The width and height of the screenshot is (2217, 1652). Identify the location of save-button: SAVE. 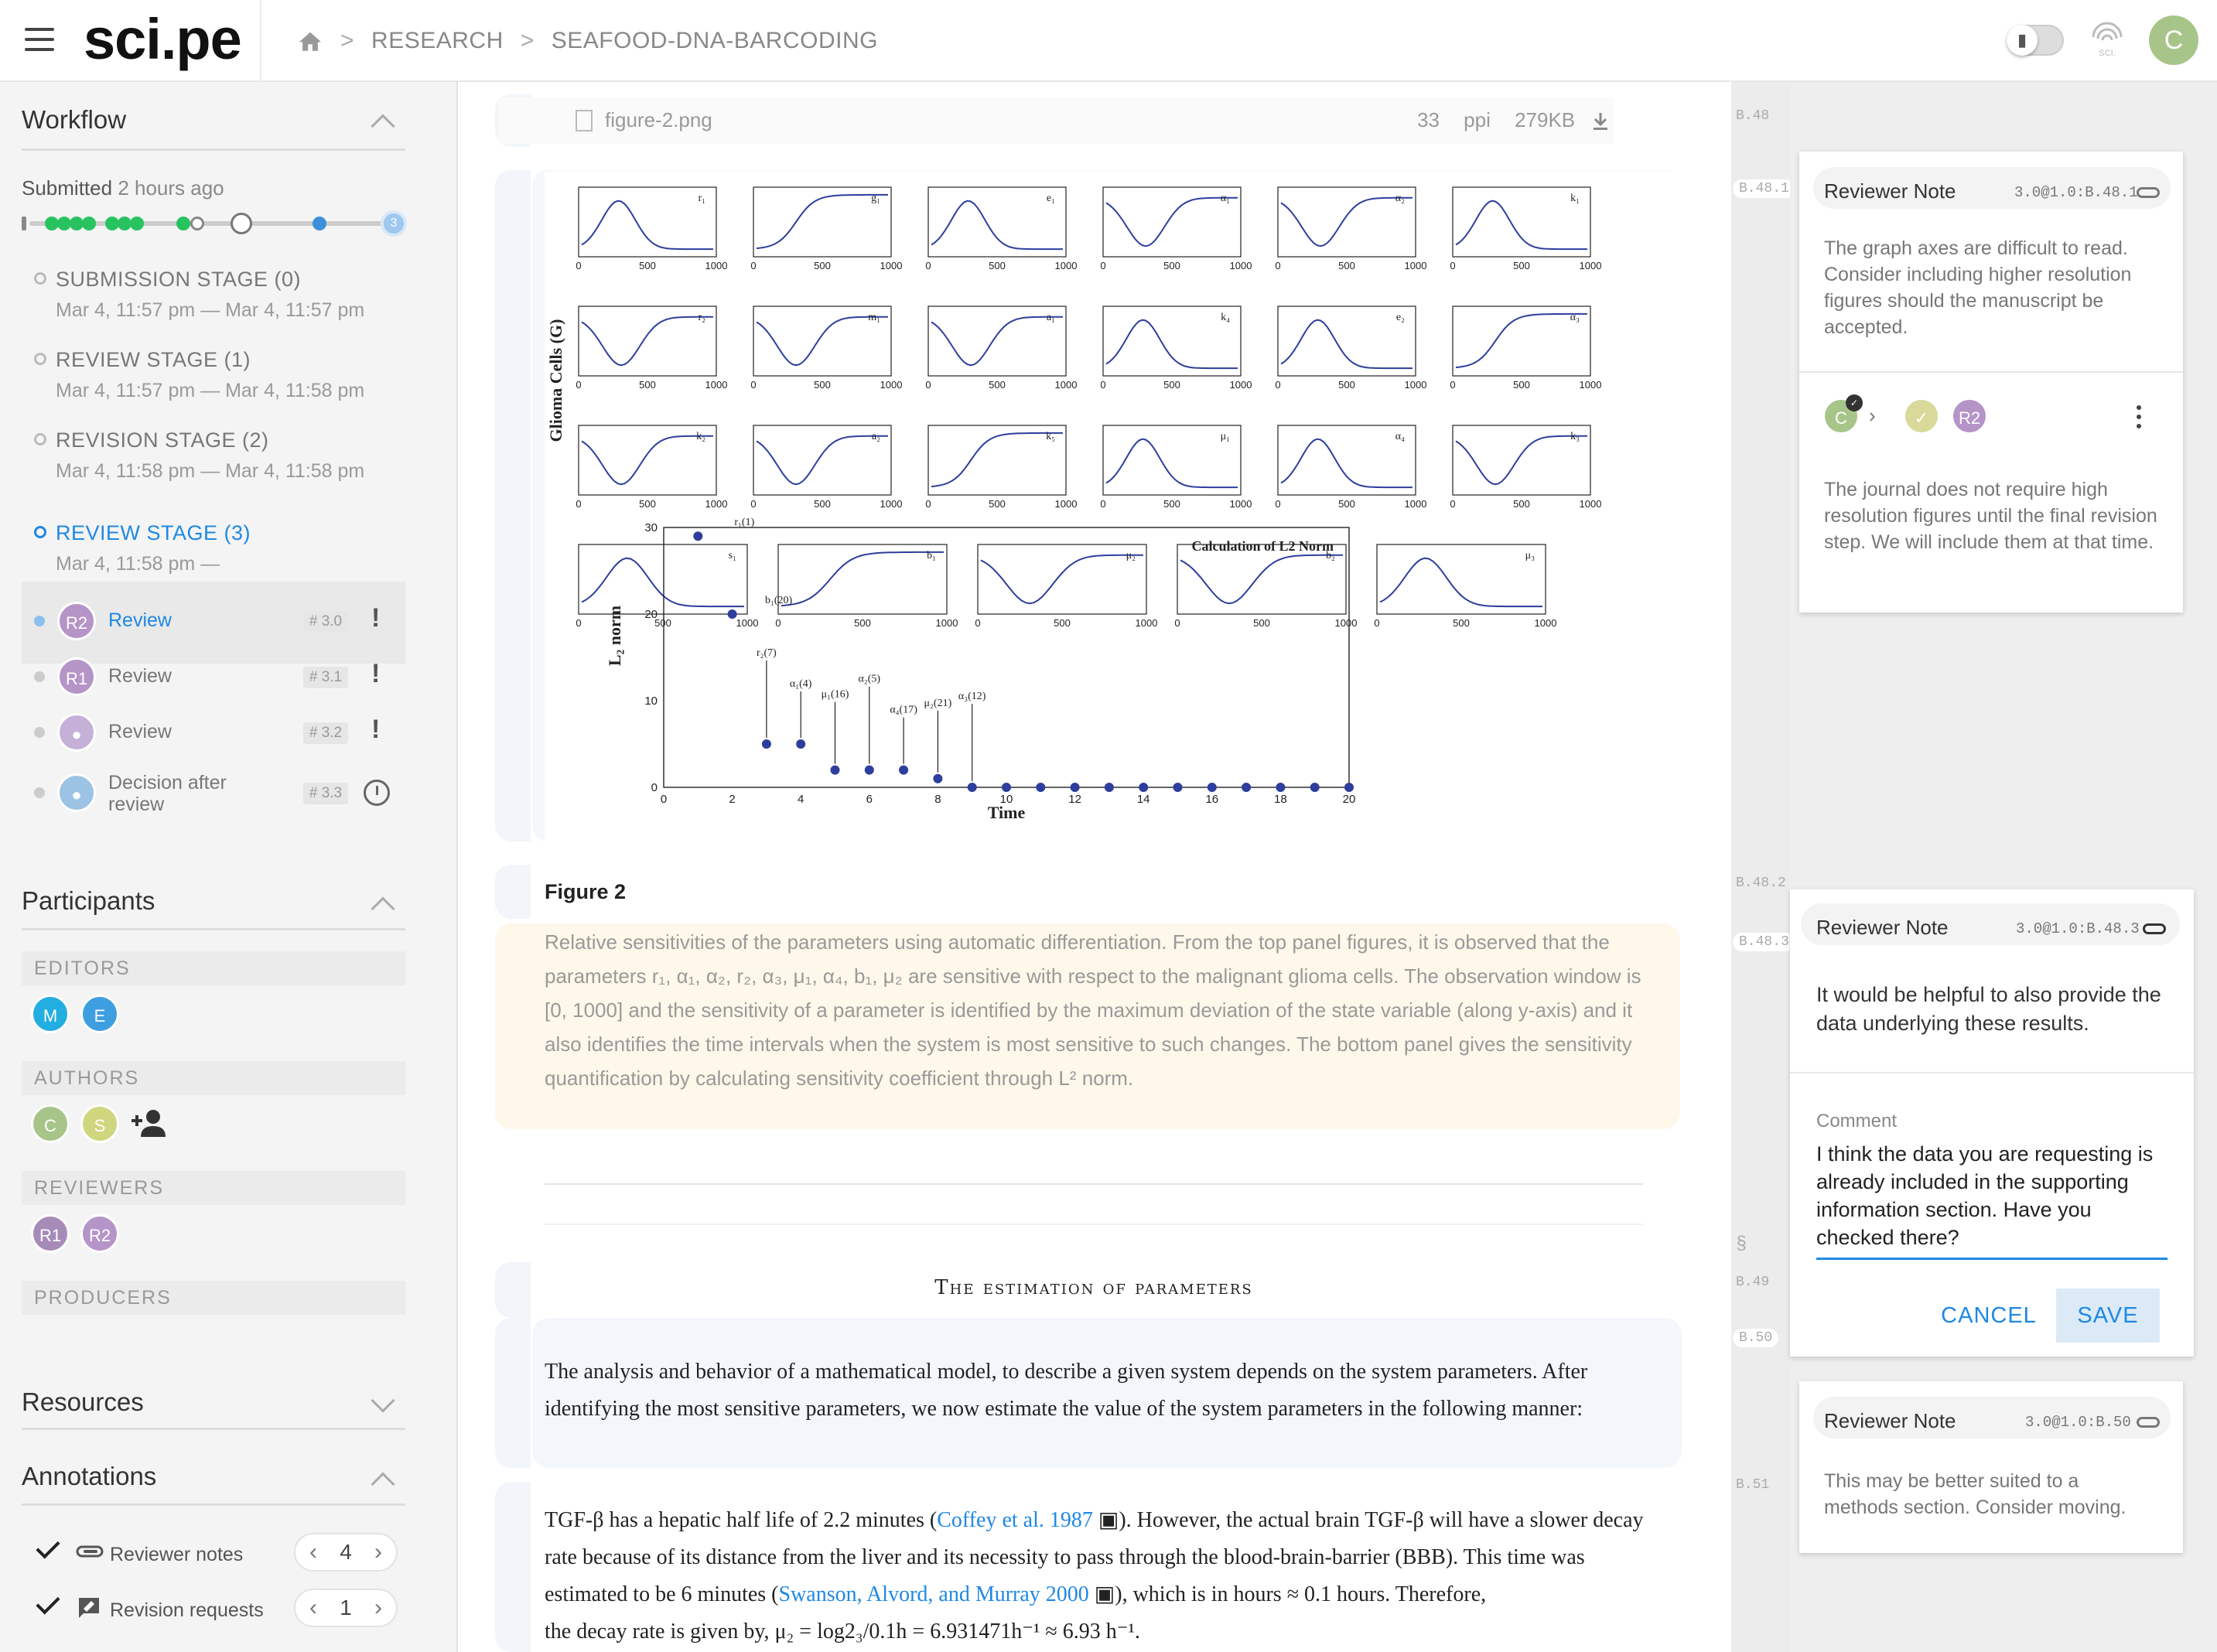
(2108, 1315).